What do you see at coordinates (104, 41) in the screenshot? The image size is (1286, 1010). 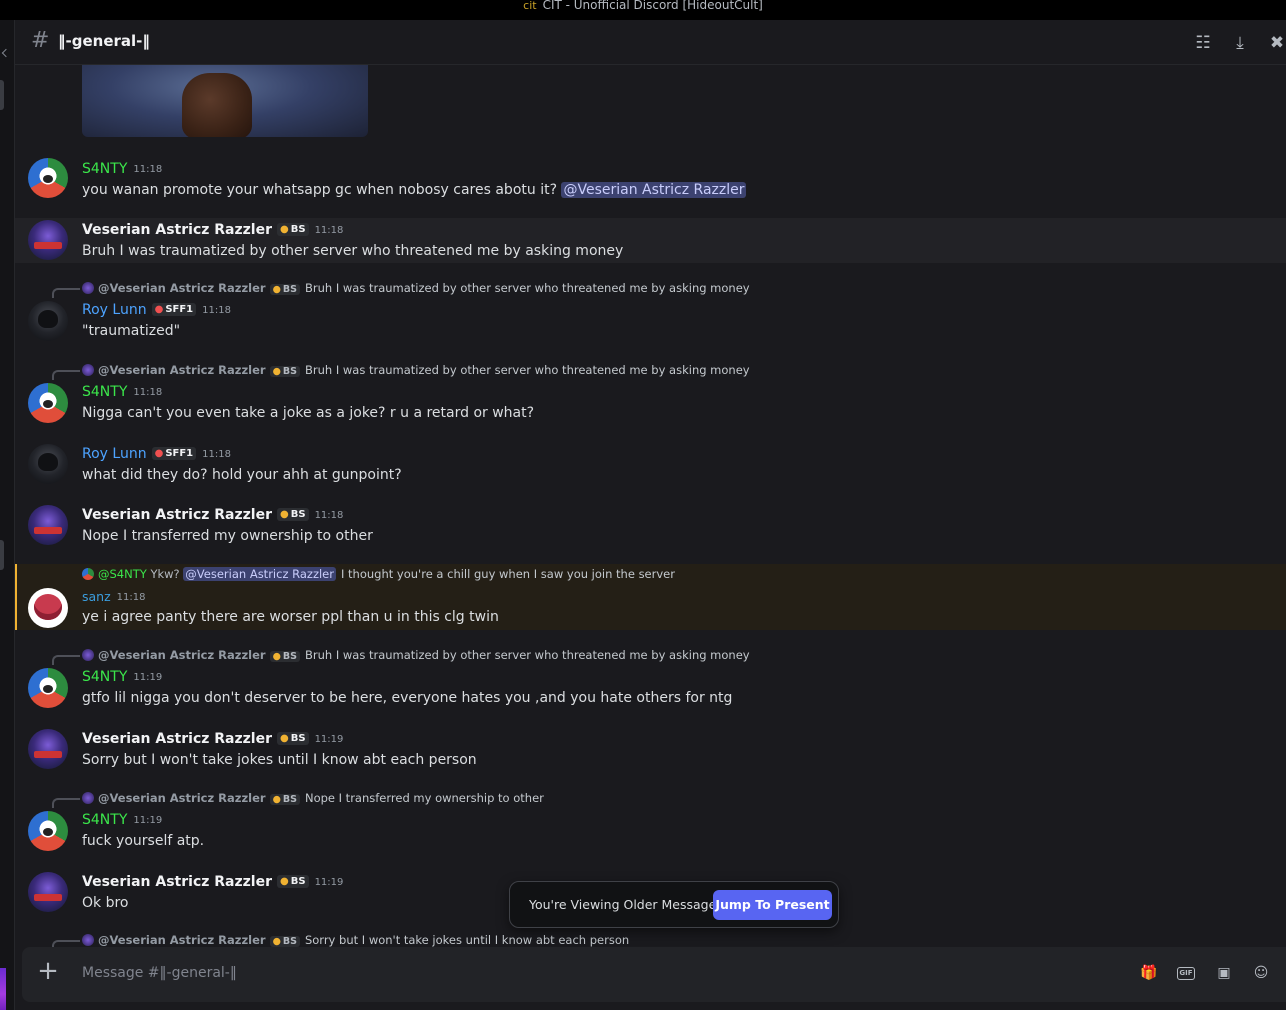 I see `channel-name: ‖-general-‖` at bounding box center [104, 41].